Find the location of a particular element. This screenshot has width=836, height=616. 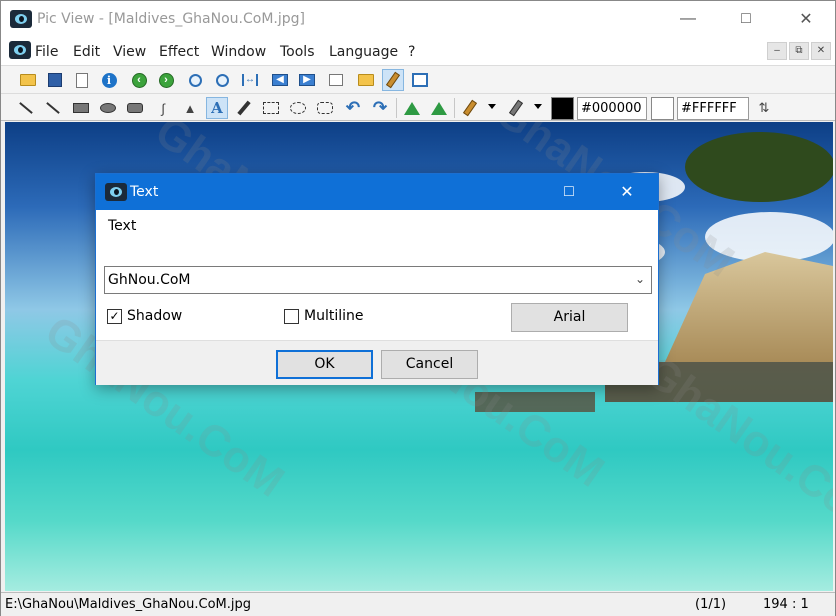

draw-toolbar: ∫ ▲ A ↶ ↷ #000000 #FFFFFF ⇅ is located at coordinates (418, 107).